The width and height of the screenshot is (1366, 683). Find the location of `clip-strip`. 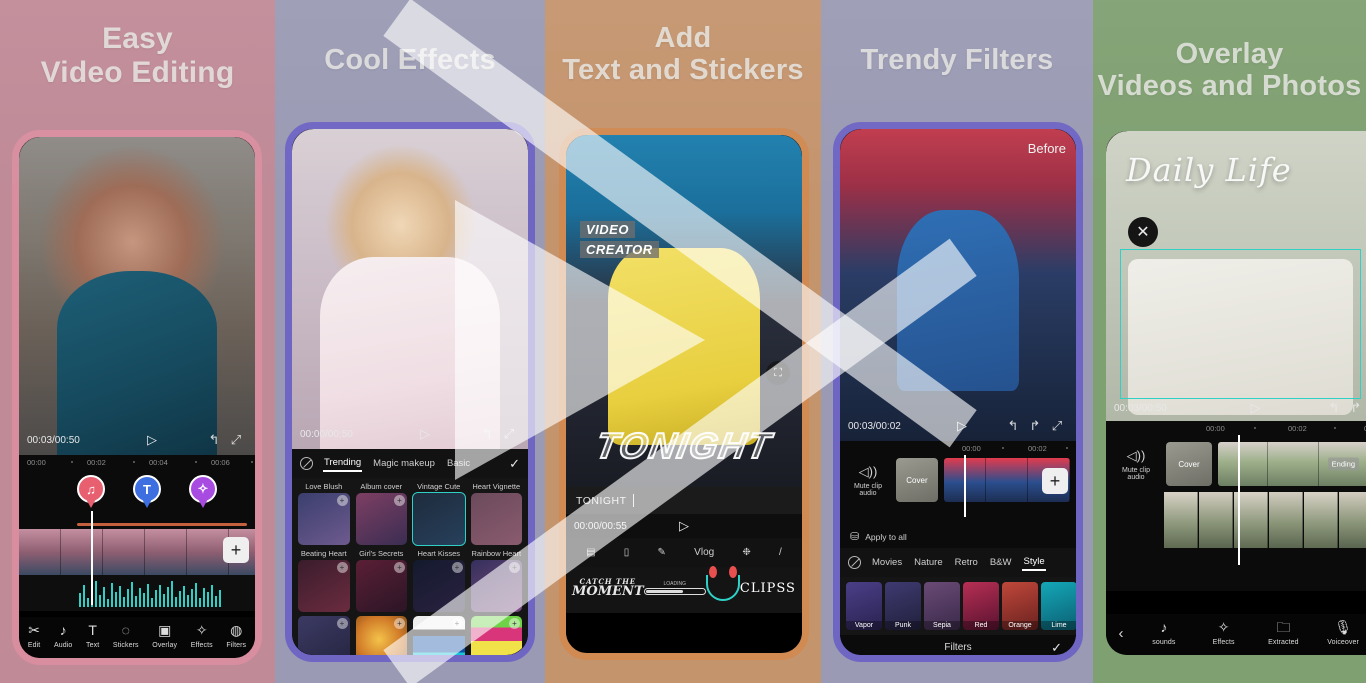

clip-strip is located at coordinates (137, 552).